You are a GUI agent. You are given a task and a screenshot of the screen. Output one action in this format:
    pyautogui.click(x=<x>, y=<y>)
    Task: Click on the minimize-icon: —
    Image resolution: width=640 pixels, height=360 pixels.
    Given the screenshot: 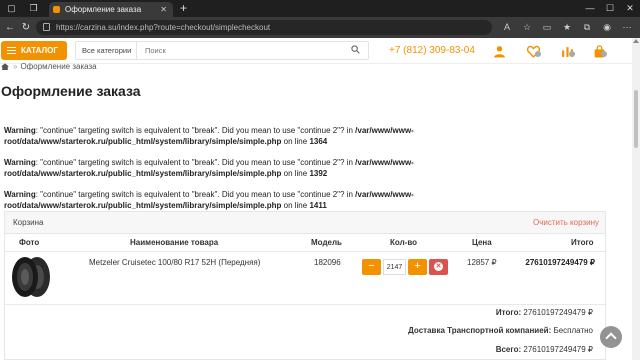 What is the action you would take?
    pyautogui.click(x=590, y=8)
    